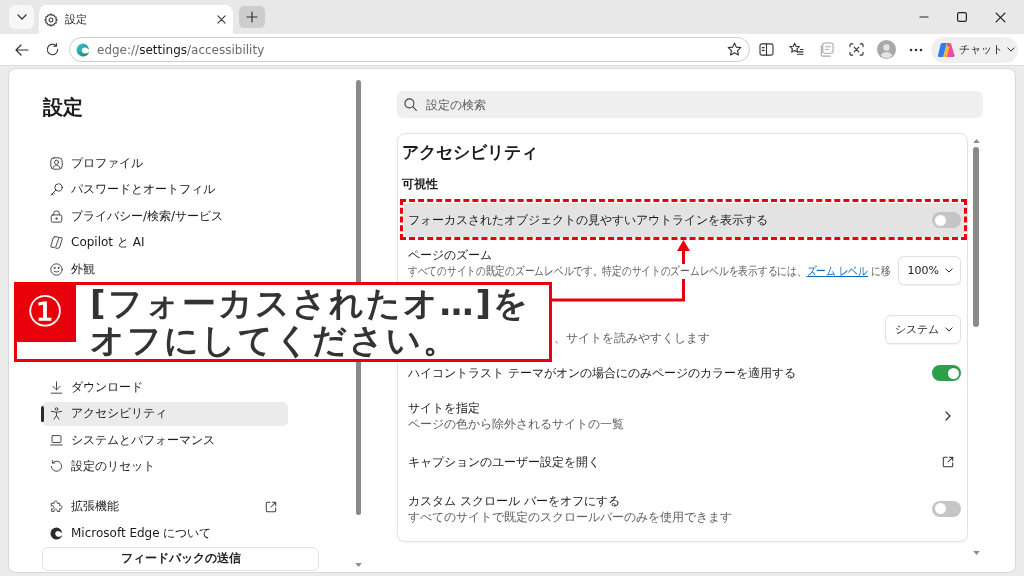 The height and width of the screenshot is (576, 1024). What do you see at coordinates (588, 220) in the screenshot?
I see `setting-title: フォーカスされたオブジェクトの見やすいアウトラインを表示する` at bounding box center [588, 220].